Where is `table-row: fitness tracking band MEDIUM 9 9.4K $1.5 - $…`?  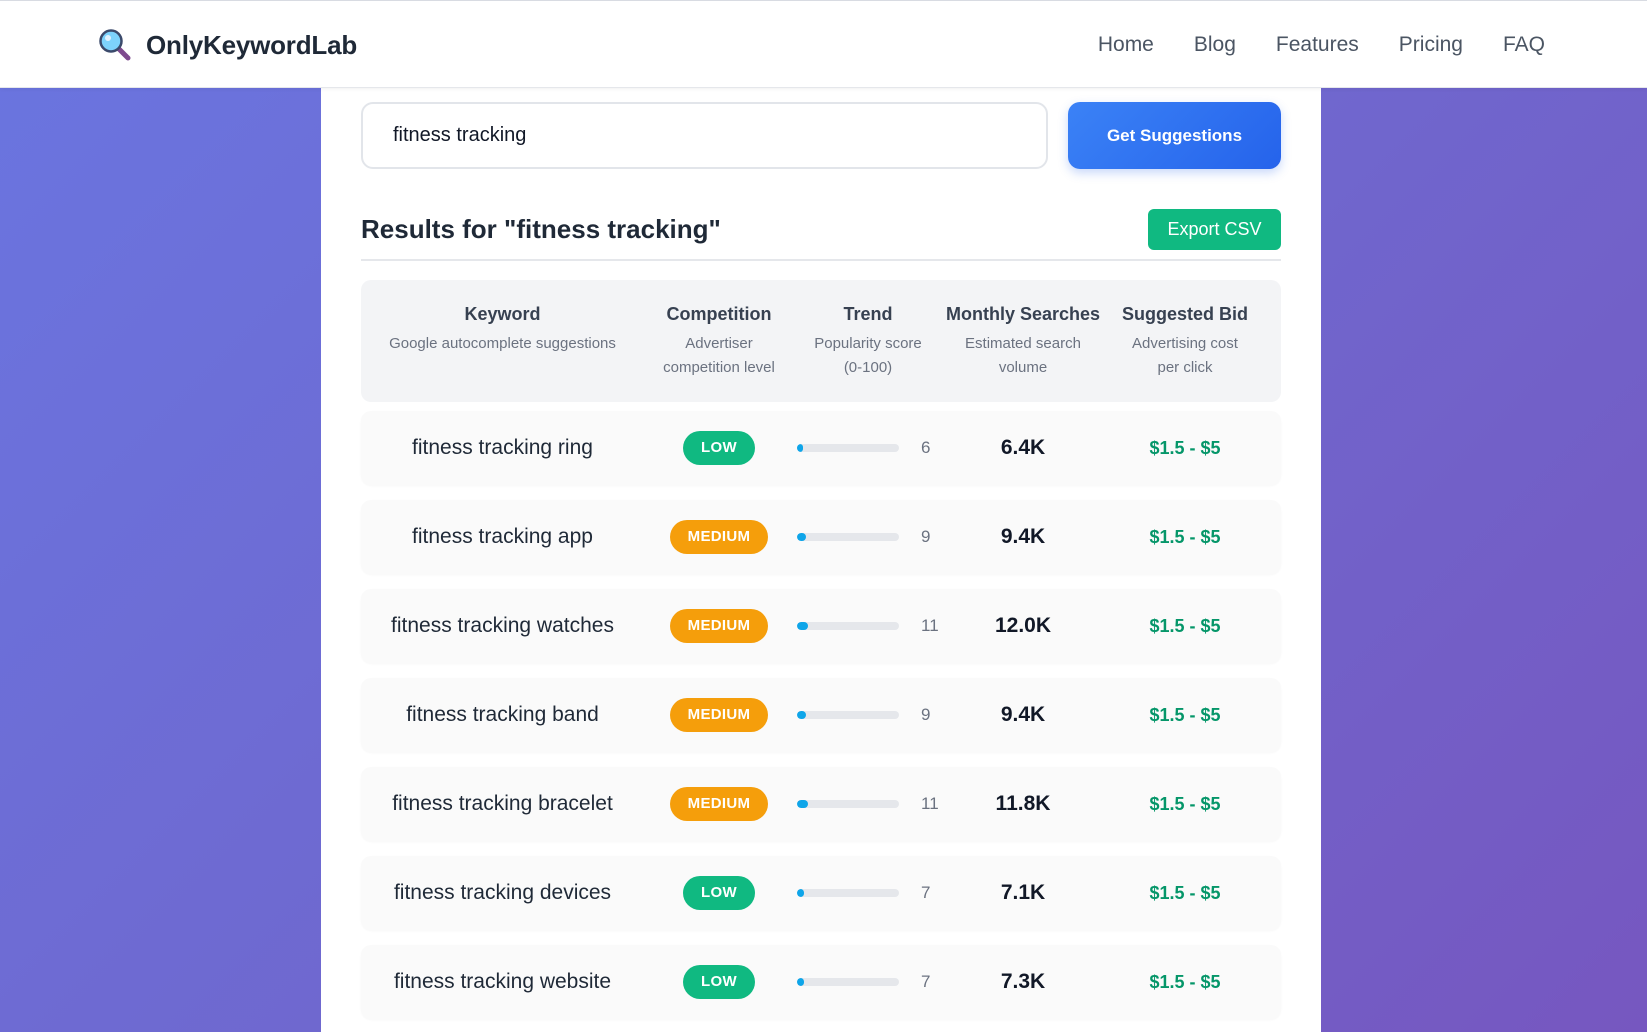 table-row: fitness tracking band MEDIUM 9 9.4K $1.5 - $… is located at coordinates (821, 715).